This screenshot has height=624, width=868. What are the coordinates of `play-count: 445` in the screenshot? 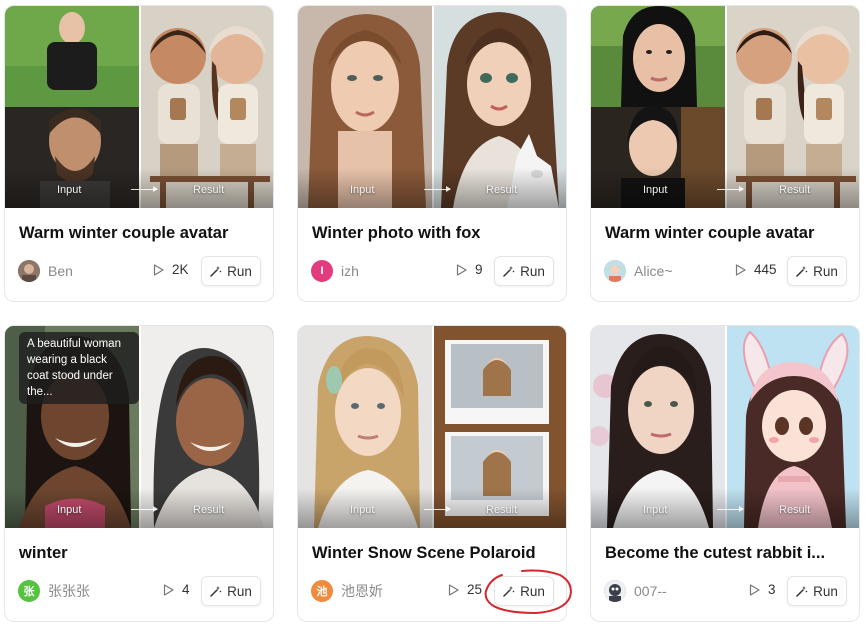 It's located at (756, 269).